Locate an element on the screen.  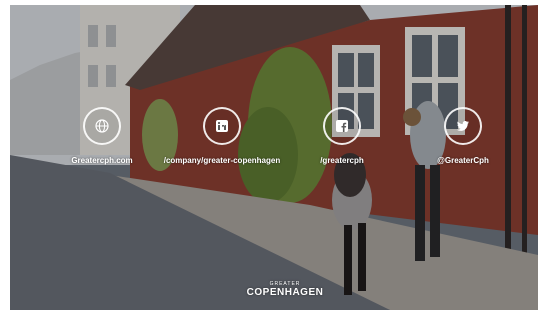
linkedin-icon is located at coordinates (222, 126).